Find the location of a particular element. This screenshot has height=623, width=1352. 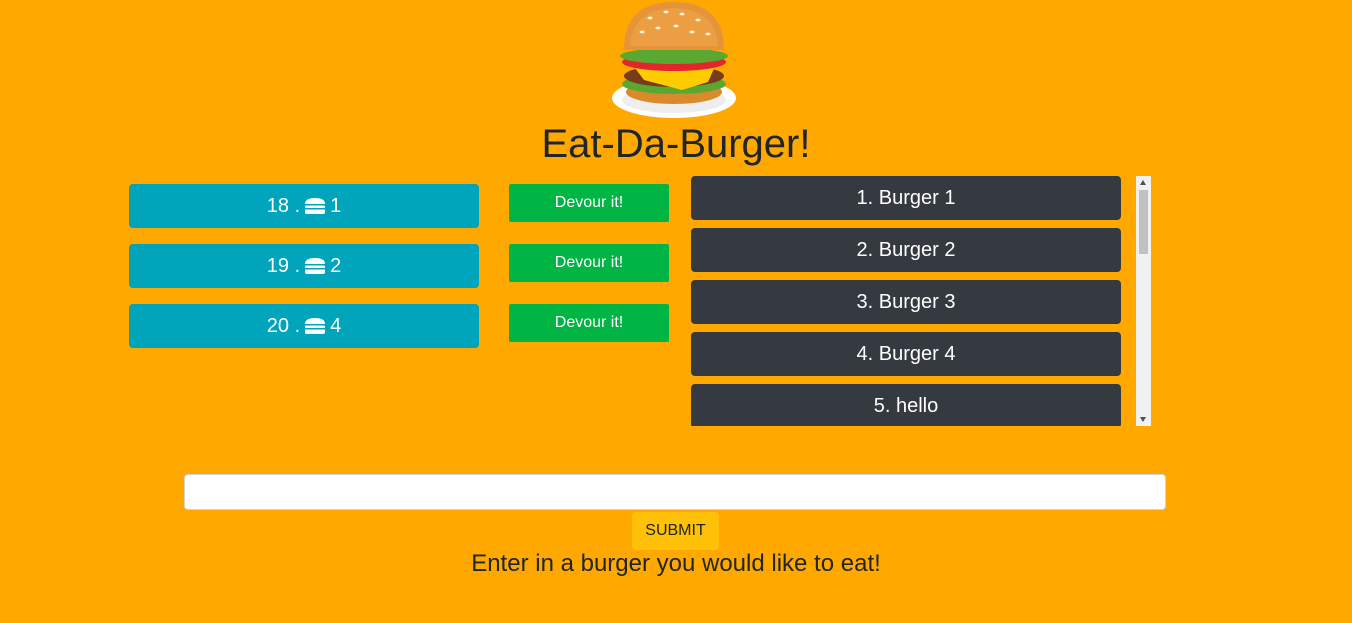

uneaten-burger-item: 20 . 4 is located at coordinates (304, 326).